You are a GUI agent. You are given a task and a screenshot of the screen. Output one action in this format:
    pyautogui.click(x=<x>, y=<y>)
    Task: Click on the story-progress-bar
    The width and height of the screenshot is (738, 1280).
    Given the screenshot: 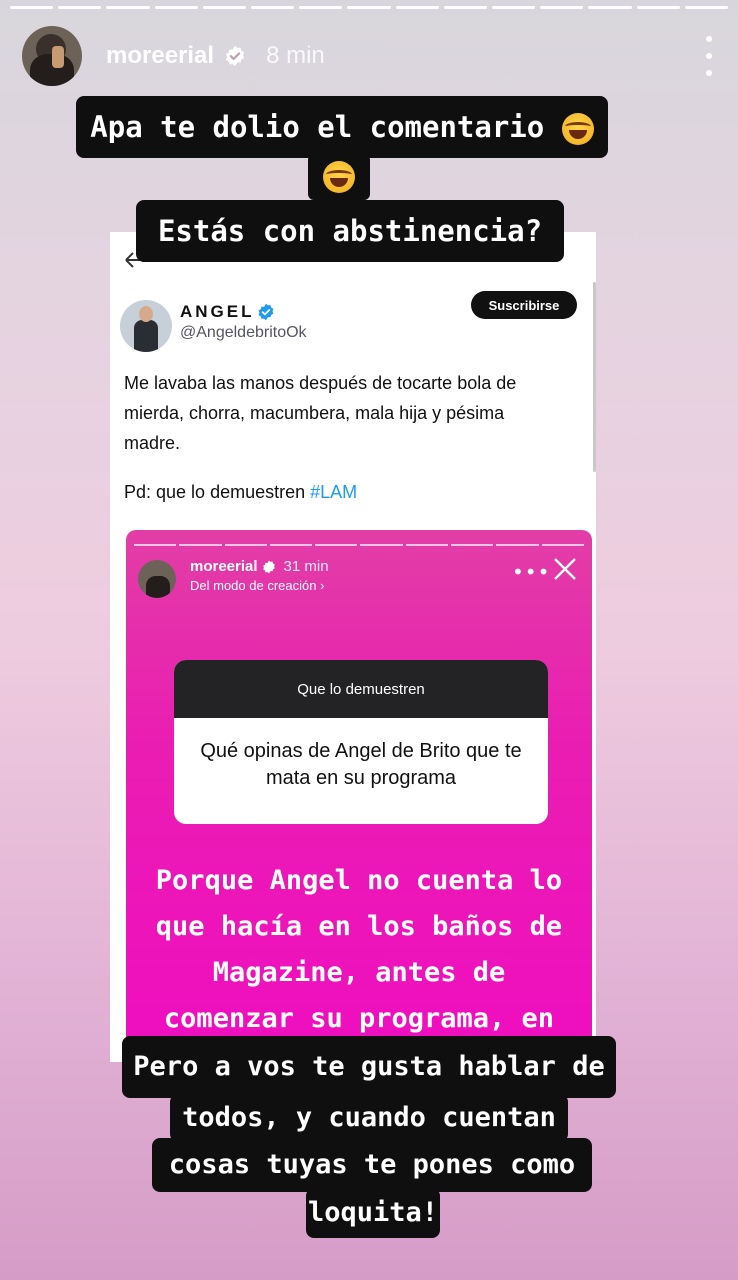 What is the action you would take?
    pyautogui.click(x=369, y=7)
    